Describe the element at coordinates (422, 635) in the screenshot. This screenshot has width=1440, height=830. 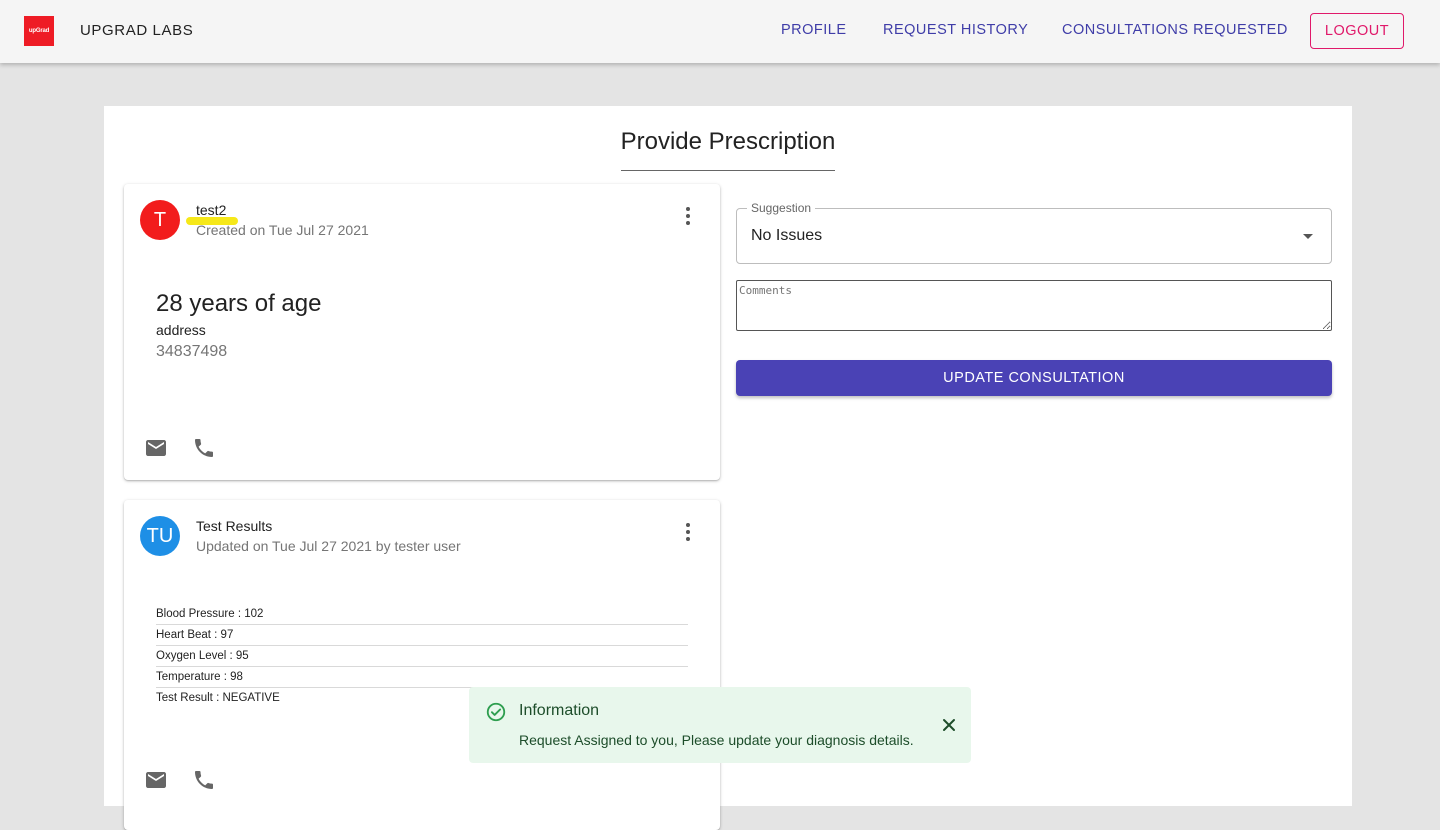
I see `result-heart-beat: Heart Beat : 97` at that location.